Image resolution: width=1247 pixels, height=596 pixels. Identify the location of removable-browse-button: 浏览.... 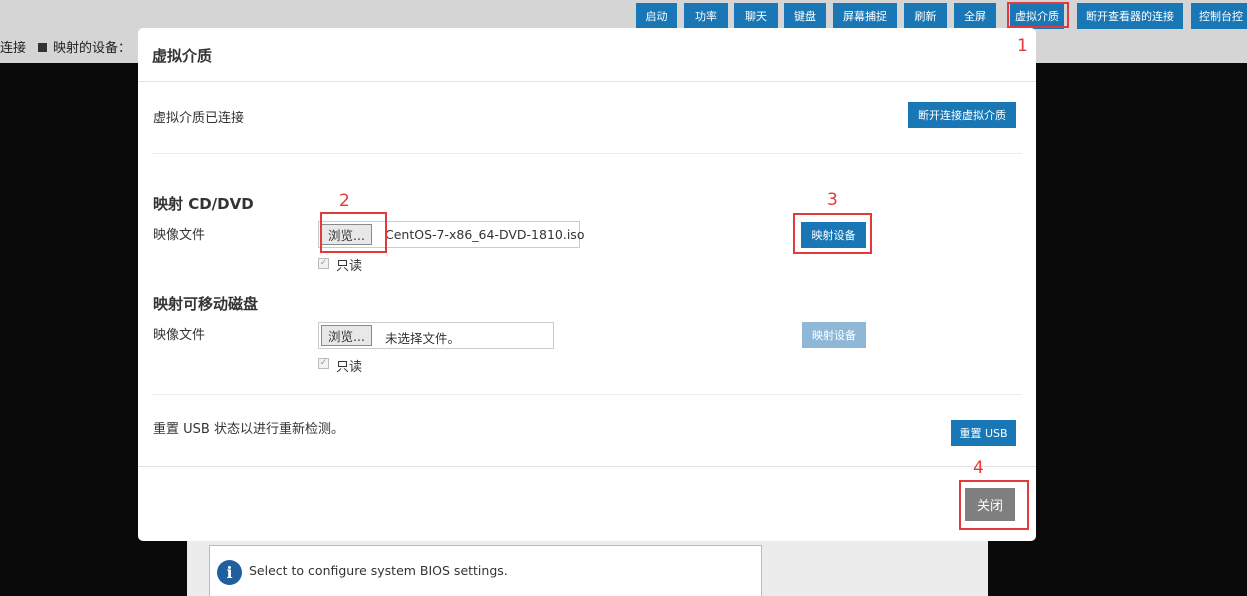
(346, 335).